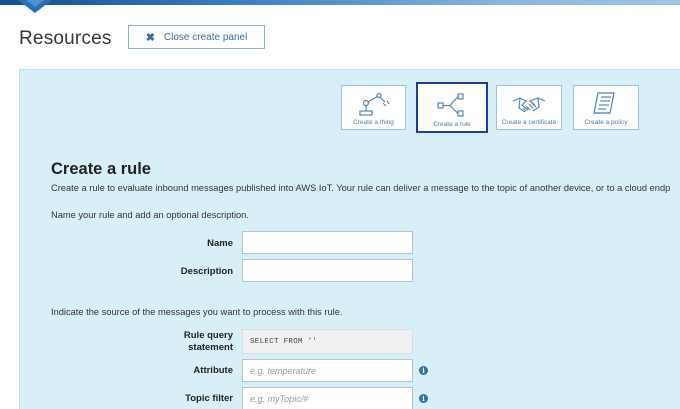 This screenshot has height=409, width=680. I want to click on topic-filter-info-icon: i, so click(423, 398).